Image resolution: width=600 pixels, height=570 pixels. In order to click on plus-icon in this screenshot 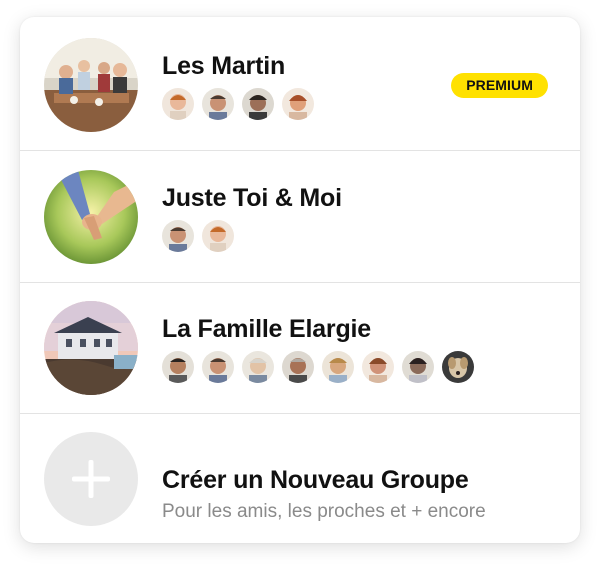, I will do `click(91, 479)`.